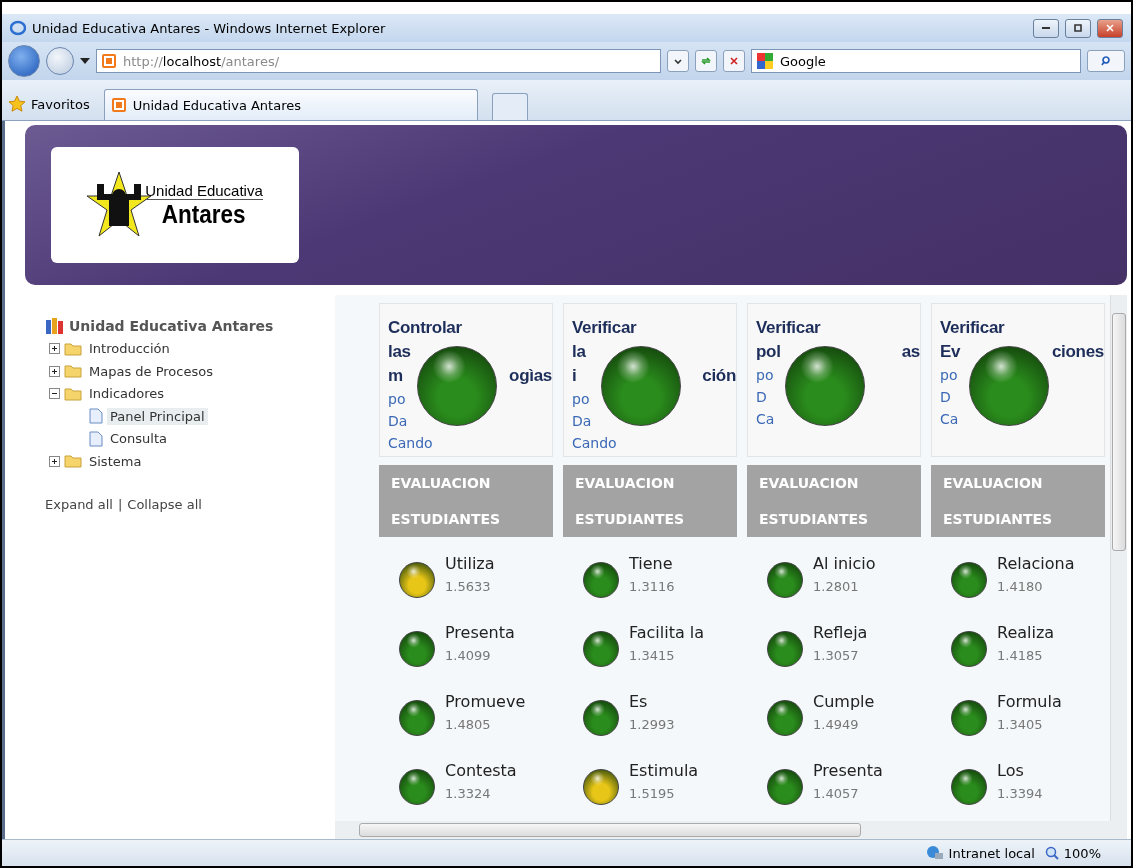 The width and height of the screenshot is (1133, 868). Describe the element at coordinates (731, 830) in the screenshot. I see `horizontal-scrollbar` at that location.